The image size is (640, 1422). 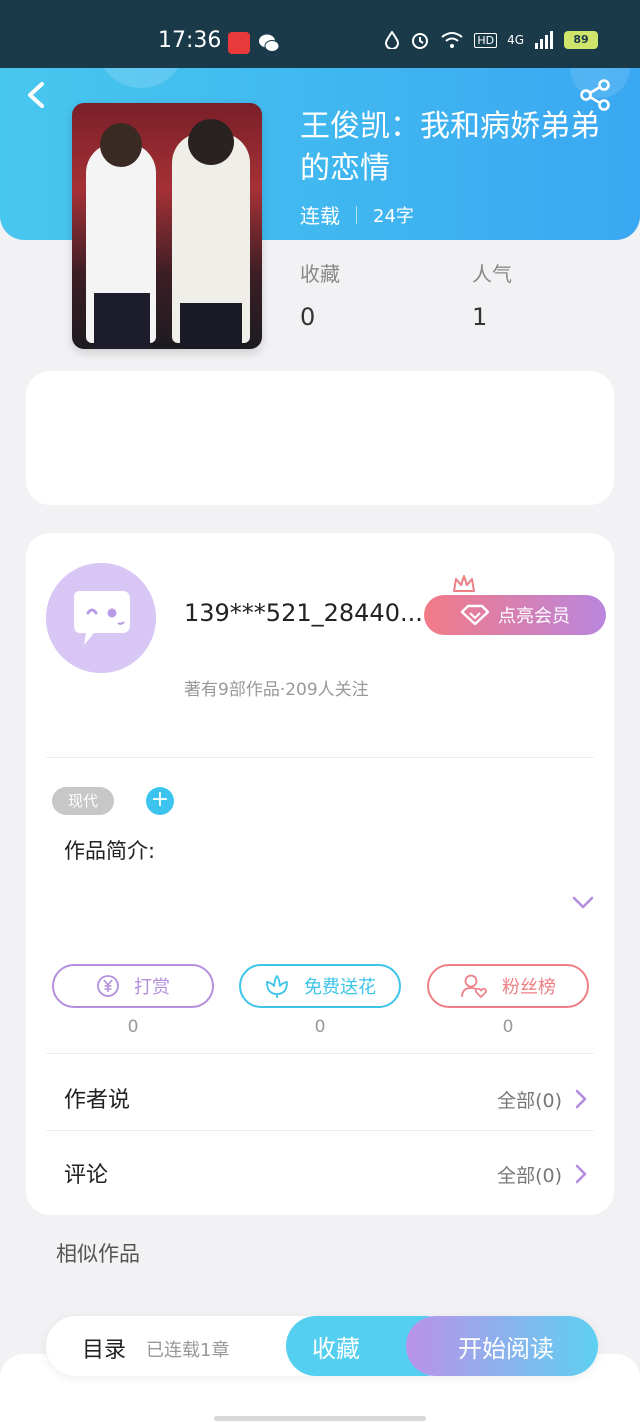 I want to click on reward-count: 0, so click(x=133, y=1027).